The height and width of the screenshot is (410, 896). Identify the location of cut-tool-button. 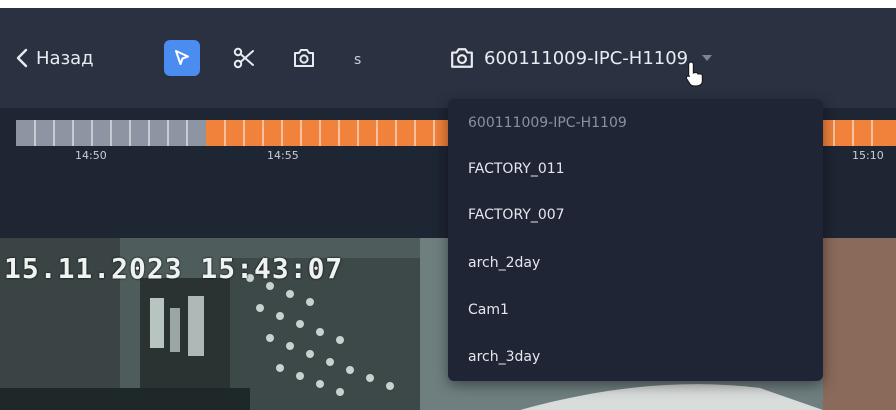
(244, 58).